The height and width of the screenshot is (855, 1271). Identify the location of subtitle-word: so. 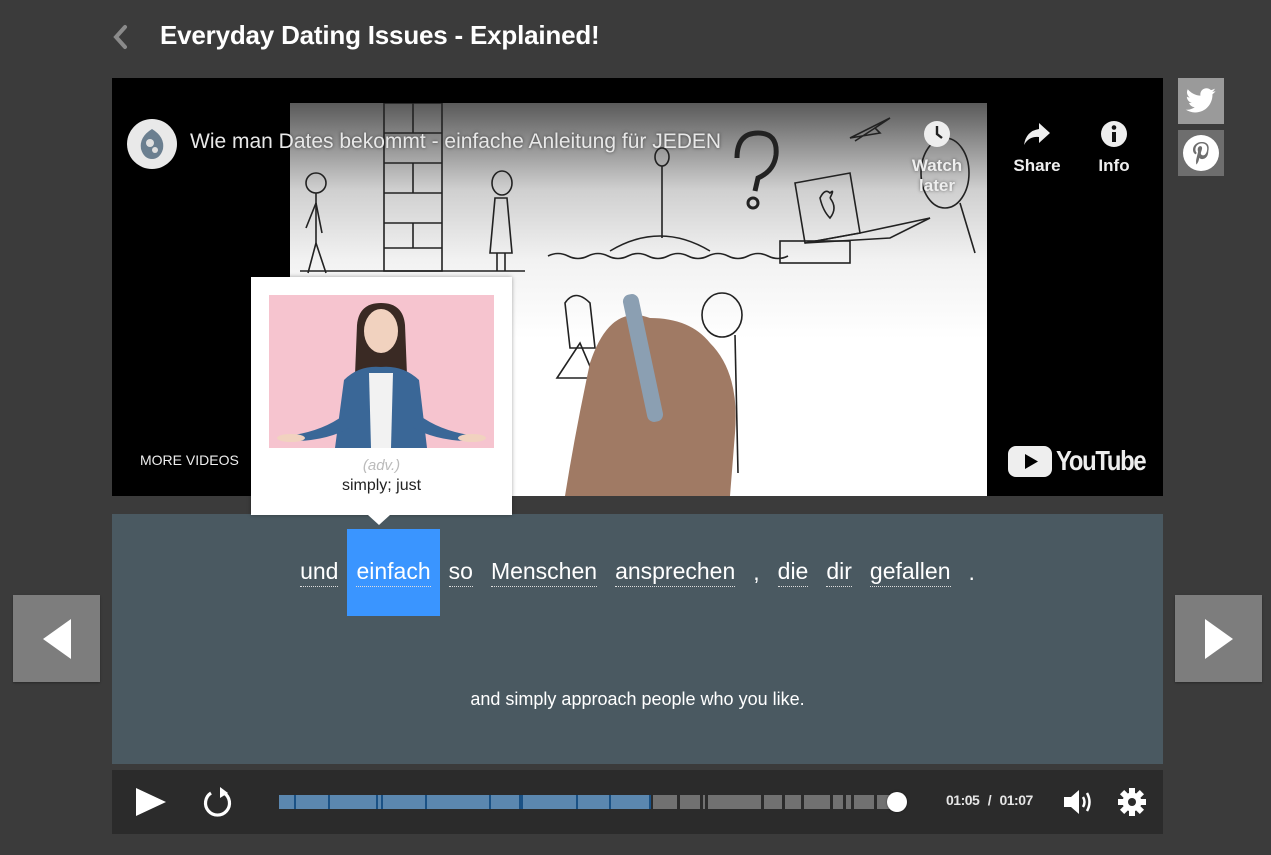
(461, 572).